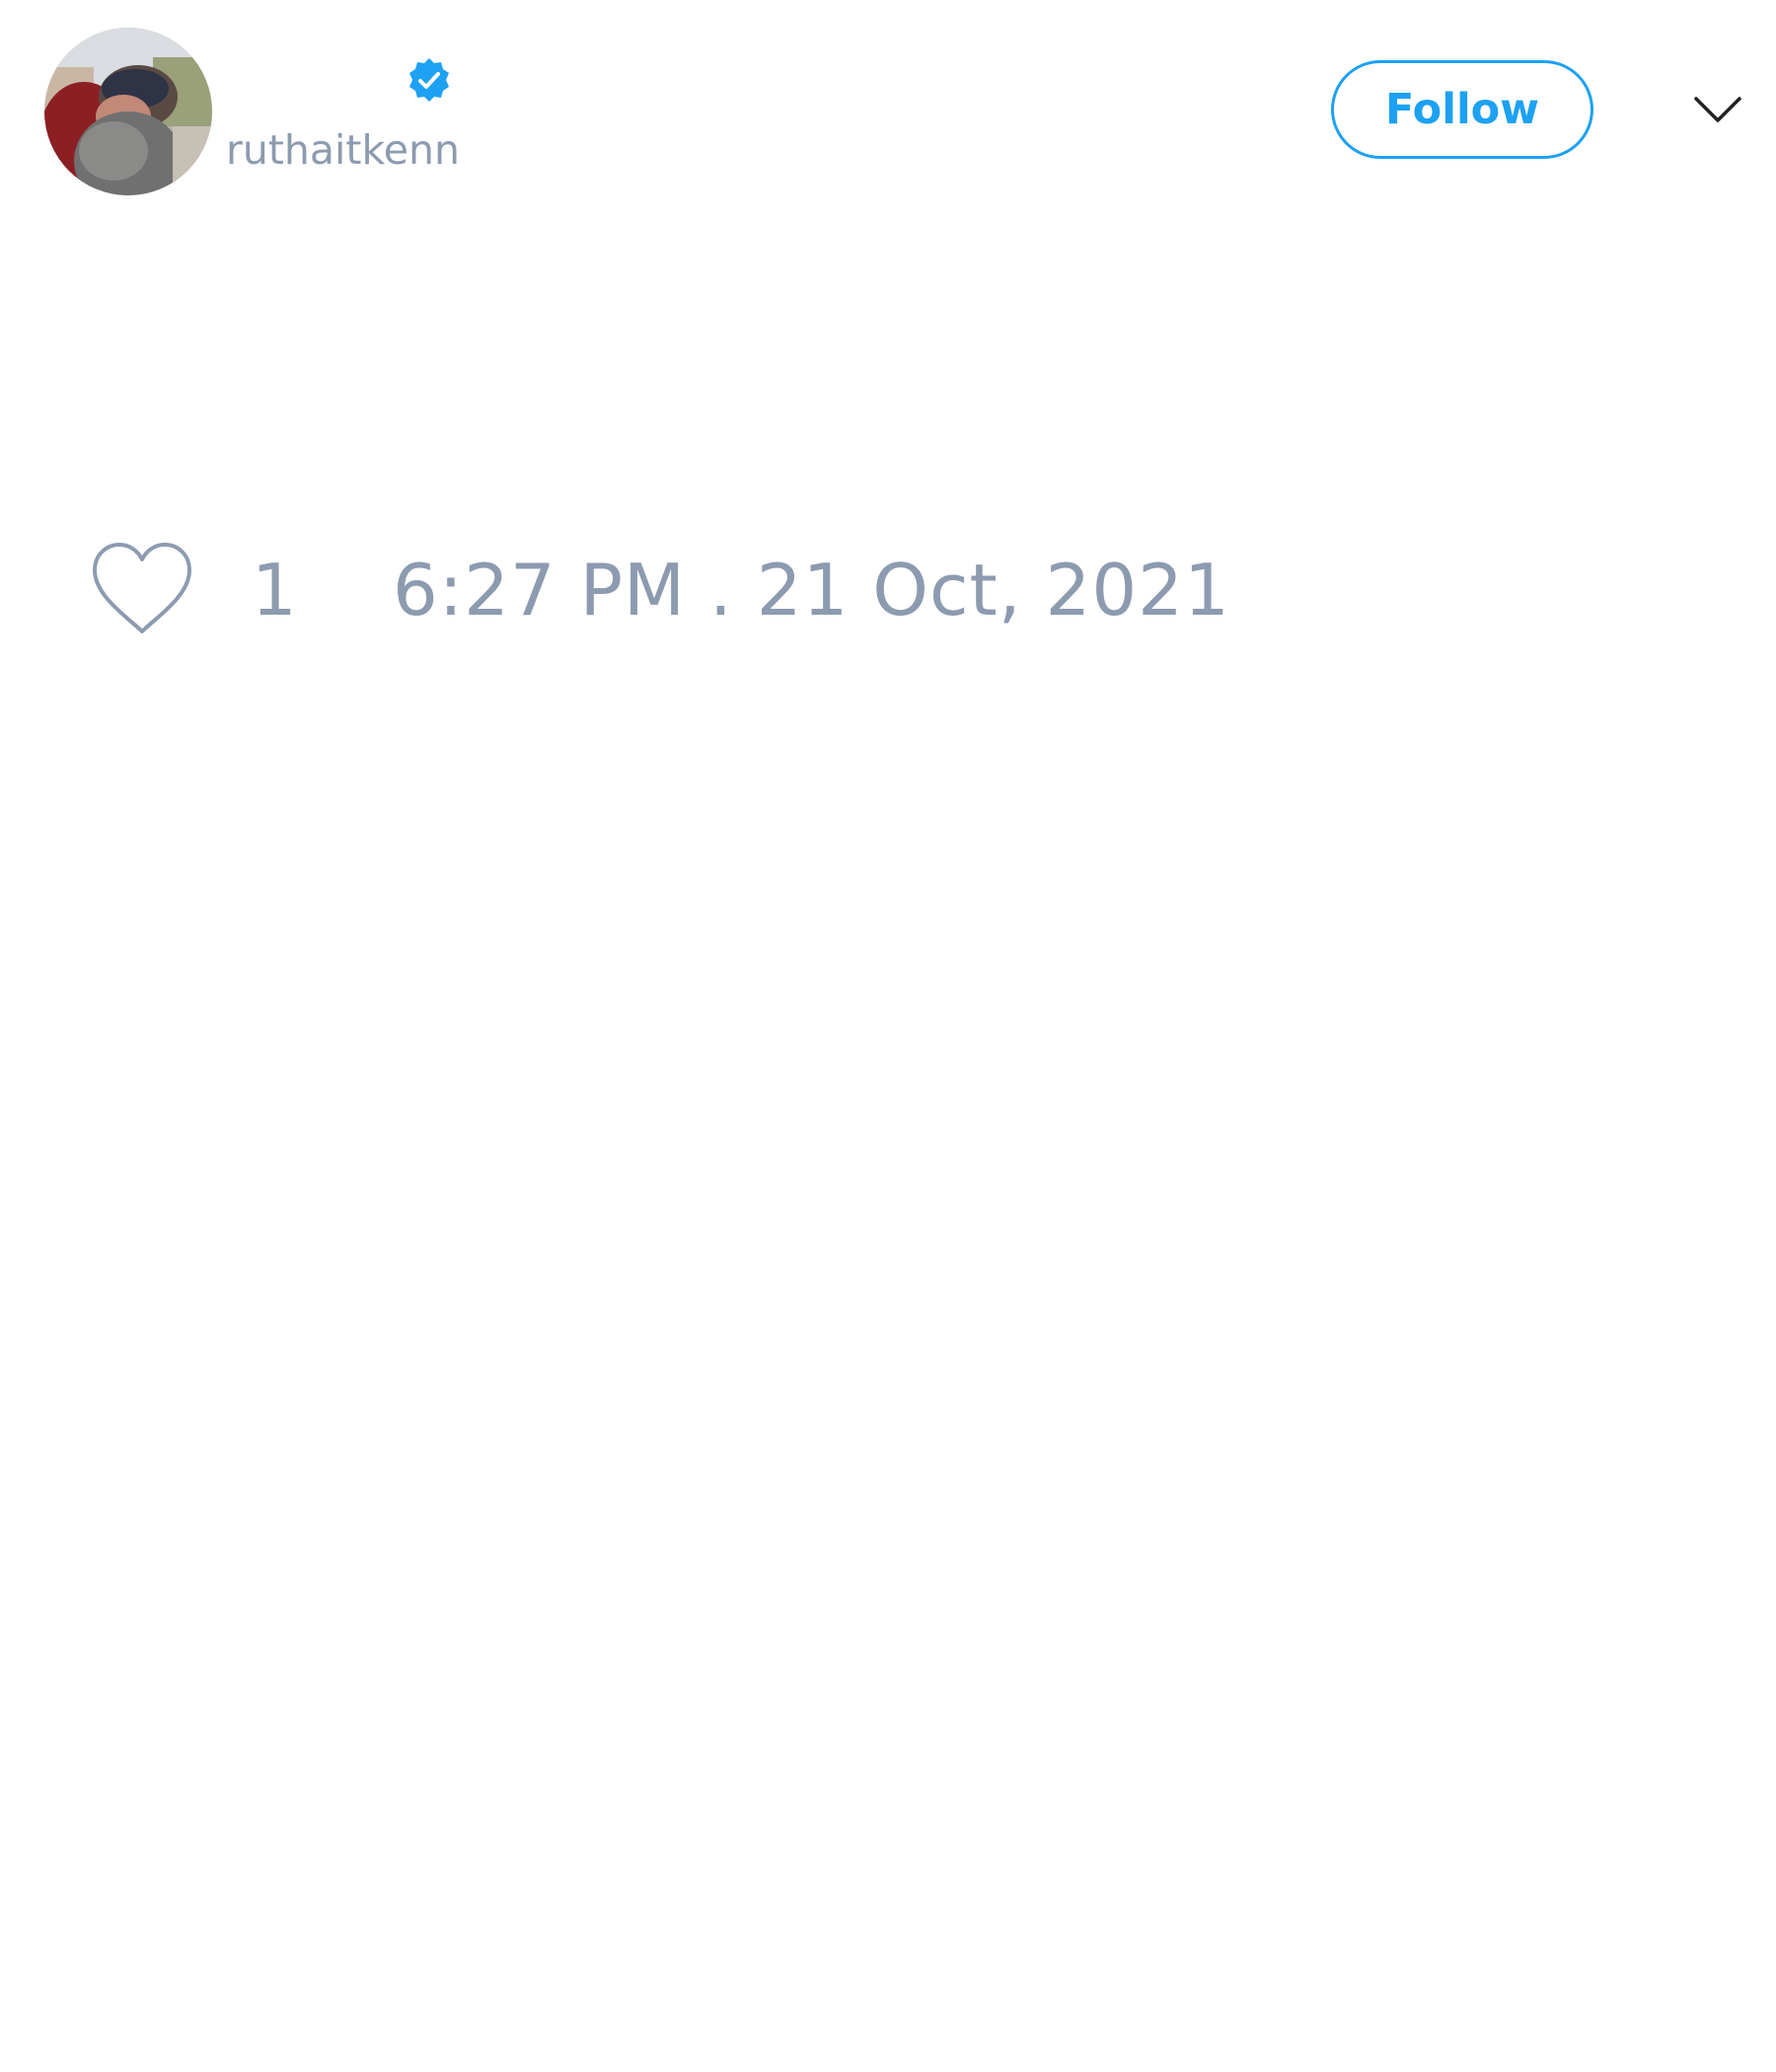 Image resolution: width=1776 pixels, height=2072 pixels. What do you see at coordinates (142, 588) in the screenshot?
I see `heart-icon` at bounding box center [142, 588].